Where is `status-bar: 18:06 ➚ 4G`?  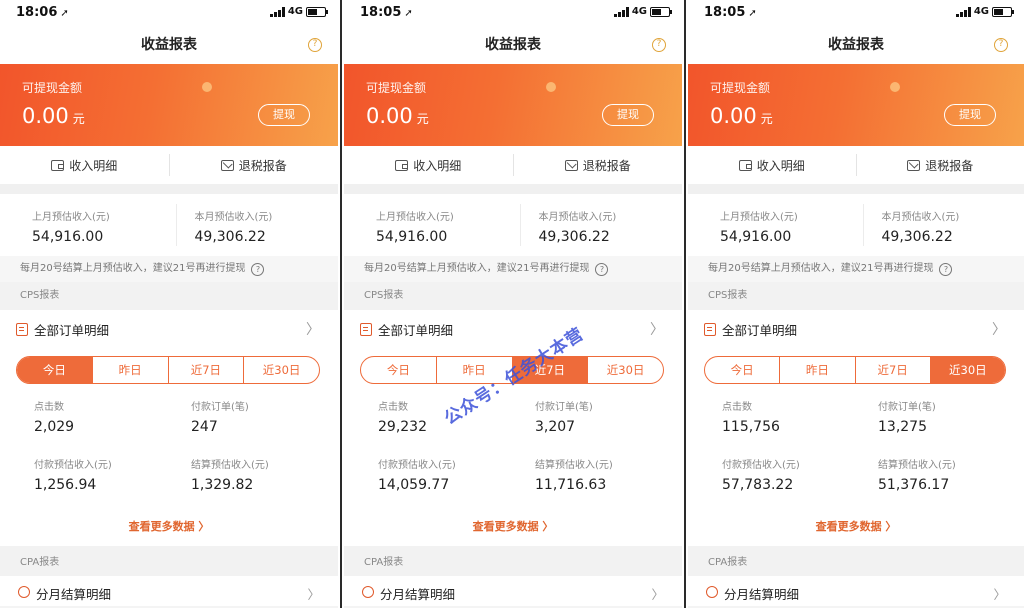 status-bar: 18:06 ➚ 4G is located at coordinates (169, 13).